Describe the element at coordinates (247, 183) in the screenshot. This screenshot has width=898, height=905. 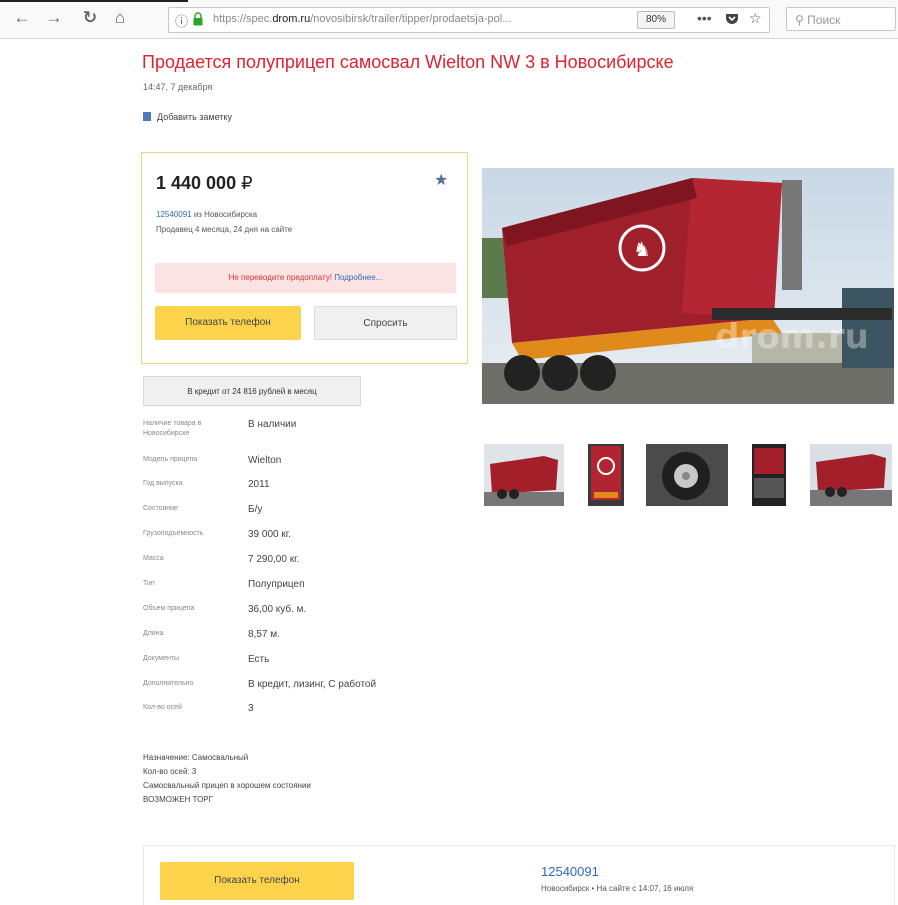
I see `price-currency: ₽` at that location.